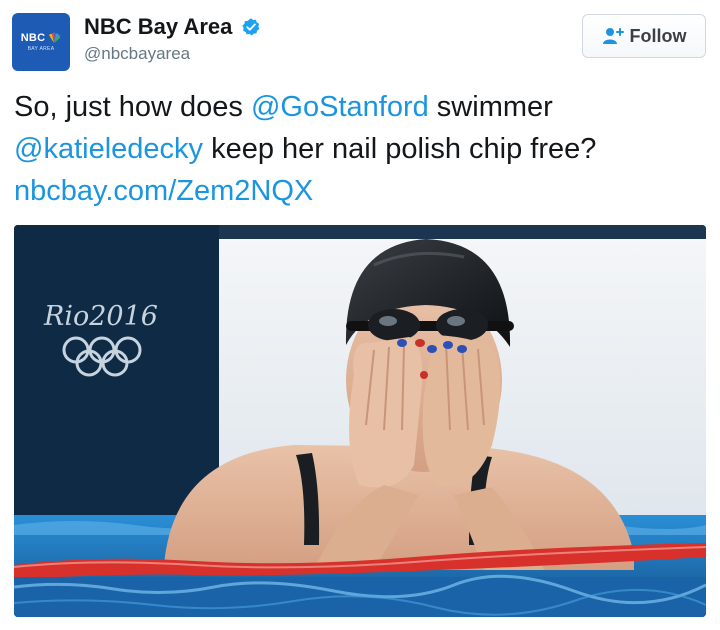 The image size is (720, 630). What do you see at coordinates (33, 38) in the screenshot?
I see `avatar-logo-text: NBC` at bounding box center [33, 38].